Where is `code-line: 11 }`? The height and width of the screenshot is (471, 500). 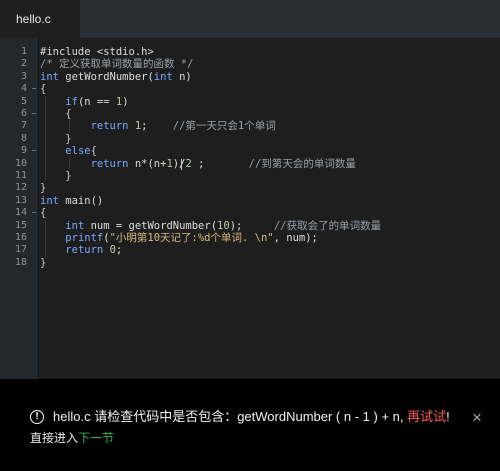
code-line: 11 } is located at coordinates (250, 176).